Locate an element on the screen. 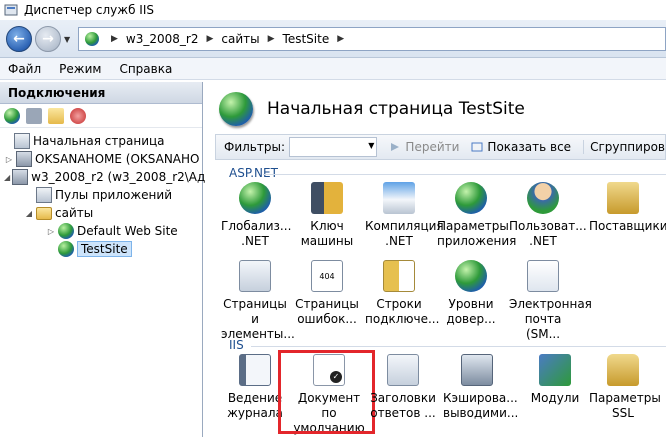 The image size is (666, 437). breadcrumb-testsite: TestSite is located at coordinates (306, 39).